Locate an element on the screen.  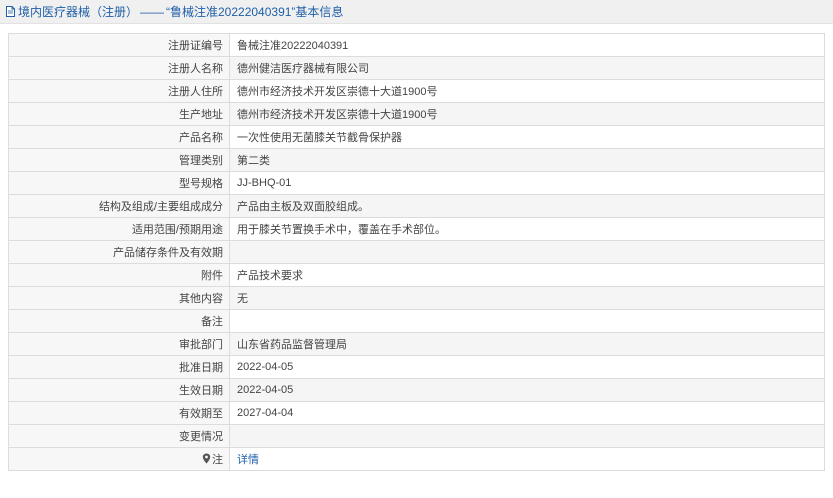
note-value-cell: 详情 is located at coordinates (527, 459).